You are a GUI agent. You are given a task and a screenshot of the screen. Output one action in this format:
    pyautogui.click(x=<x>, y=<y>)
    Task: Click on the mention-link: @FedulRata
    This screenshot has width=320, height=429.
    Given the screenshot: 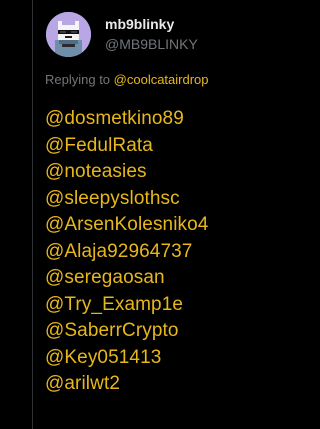 What is the action you would take?
    pyautogui.click(x=161, y=146)
    